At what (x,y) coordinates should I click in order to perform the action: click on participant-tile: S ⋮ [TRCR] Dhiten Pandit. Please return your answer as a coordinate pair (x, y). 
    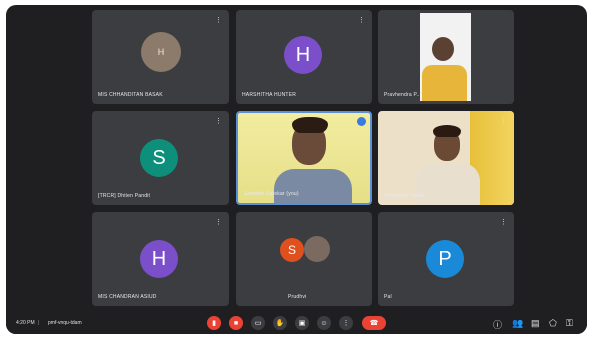
    Looking at the image, I should click on (160, 158).